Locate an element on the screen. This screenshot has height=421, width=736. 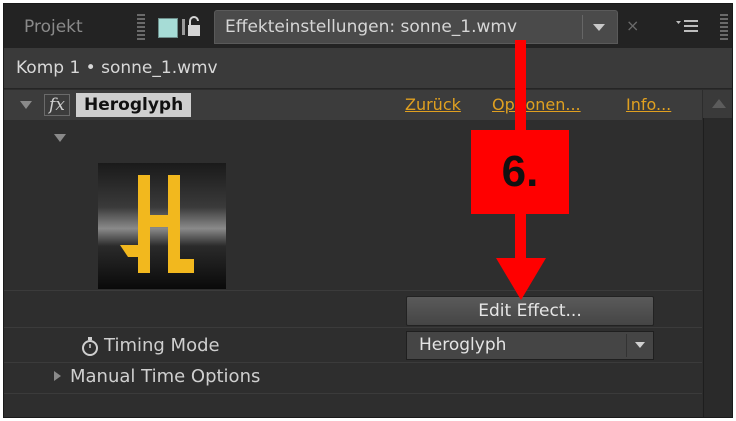
stopwatch-icon is located at coordinates (90, 346).